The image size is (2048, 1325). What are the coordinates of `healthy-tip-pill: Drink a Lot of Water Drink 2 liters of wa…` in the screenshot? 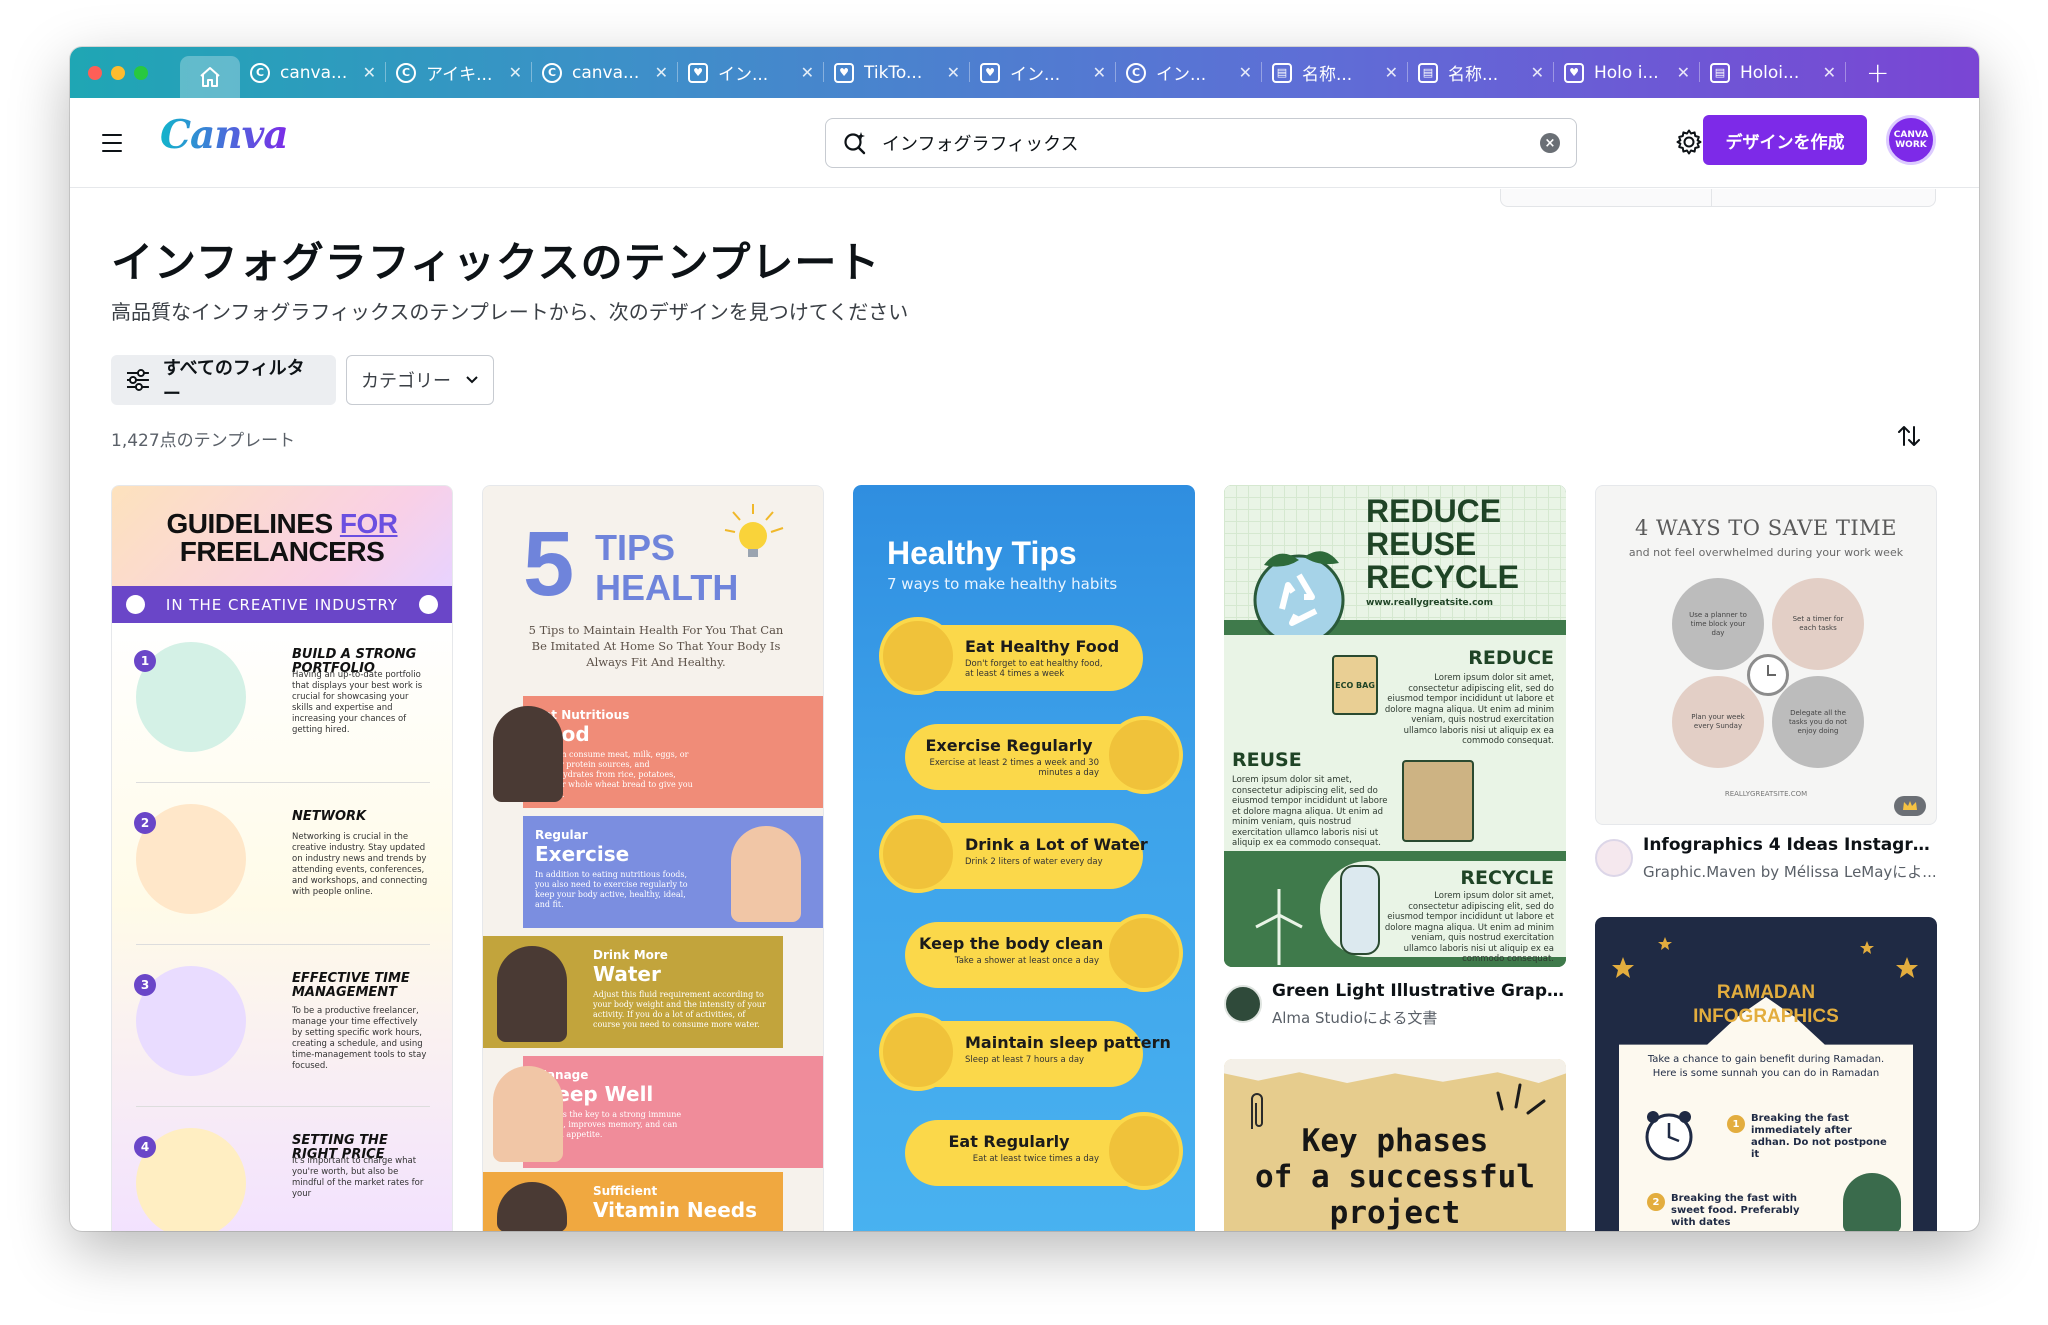 It's located at (1013, 854).